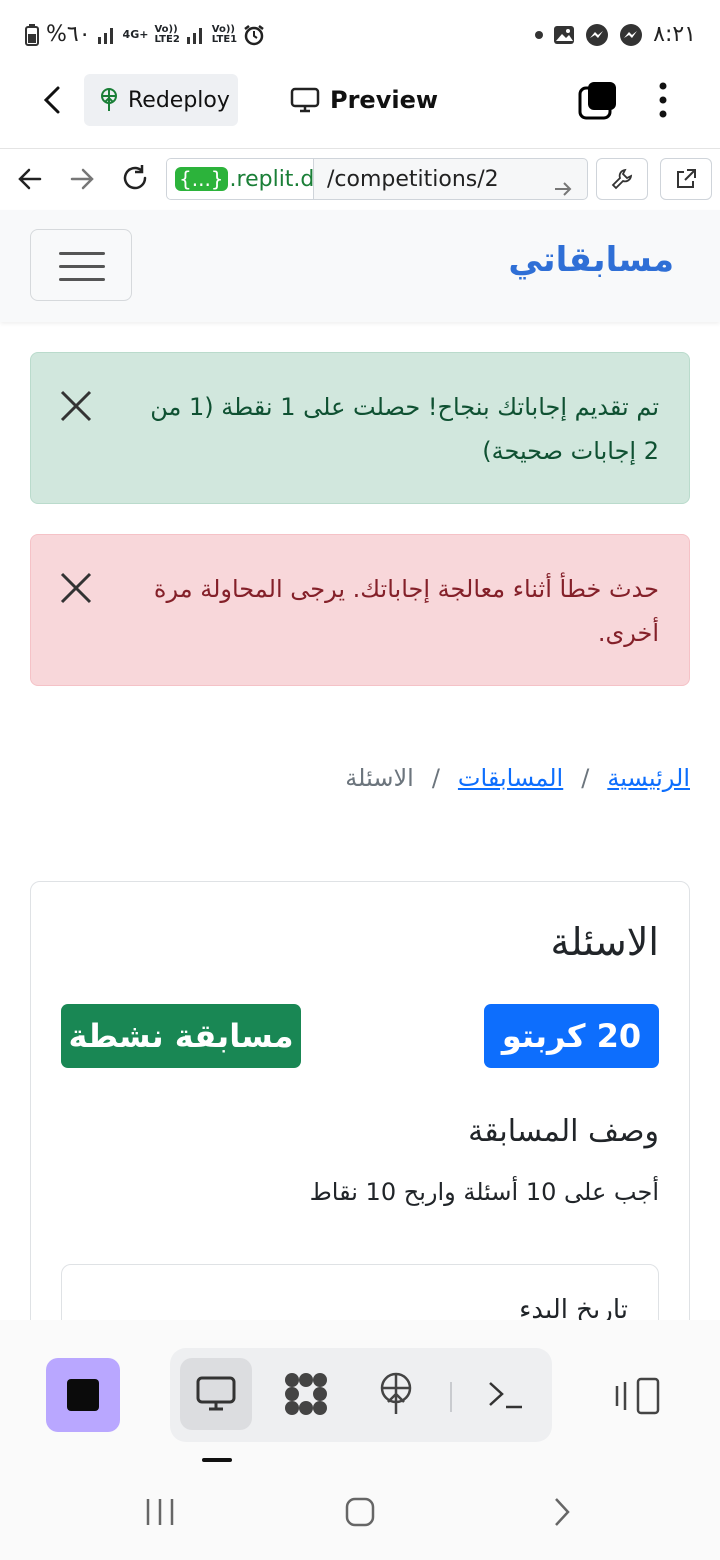 The width and height of the screenshot is (720, 1560). I want to click on desktop-preview-icon, so click(216, 1393).